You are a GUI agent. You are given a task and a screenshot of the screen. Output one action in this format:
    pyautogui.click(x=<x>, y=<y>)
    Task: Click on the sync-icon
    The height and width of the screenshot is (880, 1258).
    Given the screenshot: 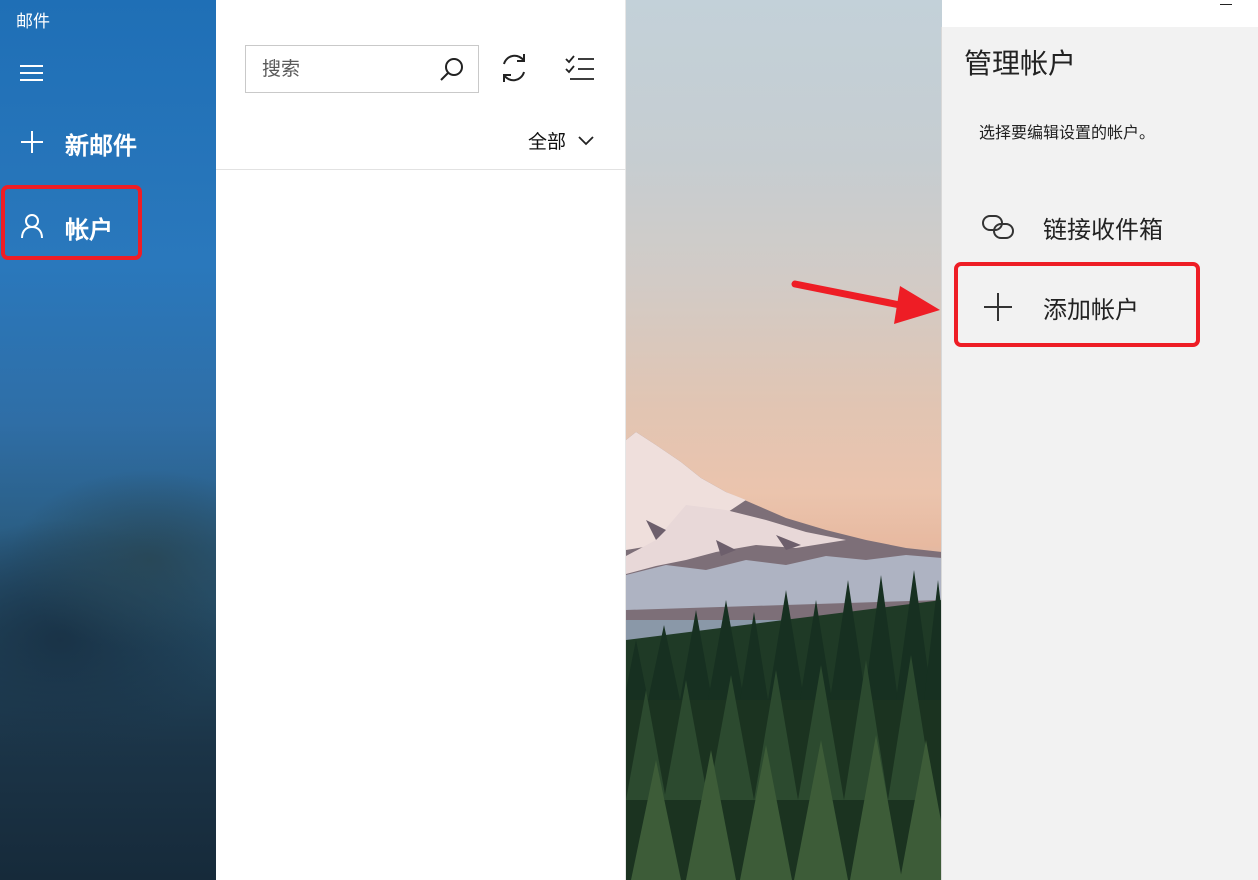 What is the action you would take?
    pyautogui.click(x=514, y=68)
    